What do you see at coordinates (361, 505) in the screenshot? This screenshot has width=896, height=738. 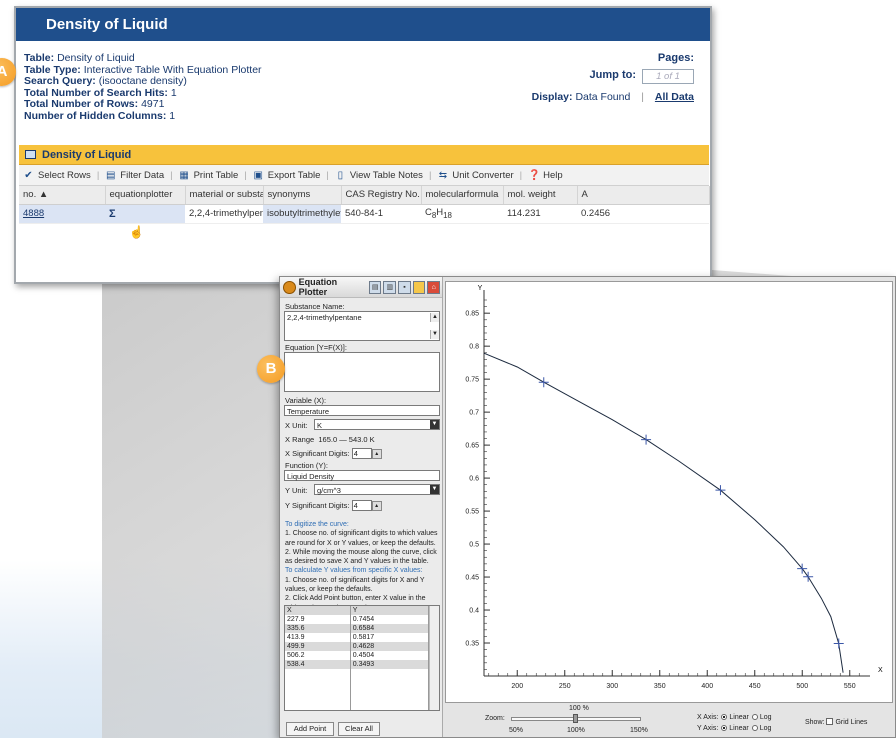 I see `y-sig-input: 4` at bounding box center [361, 505].